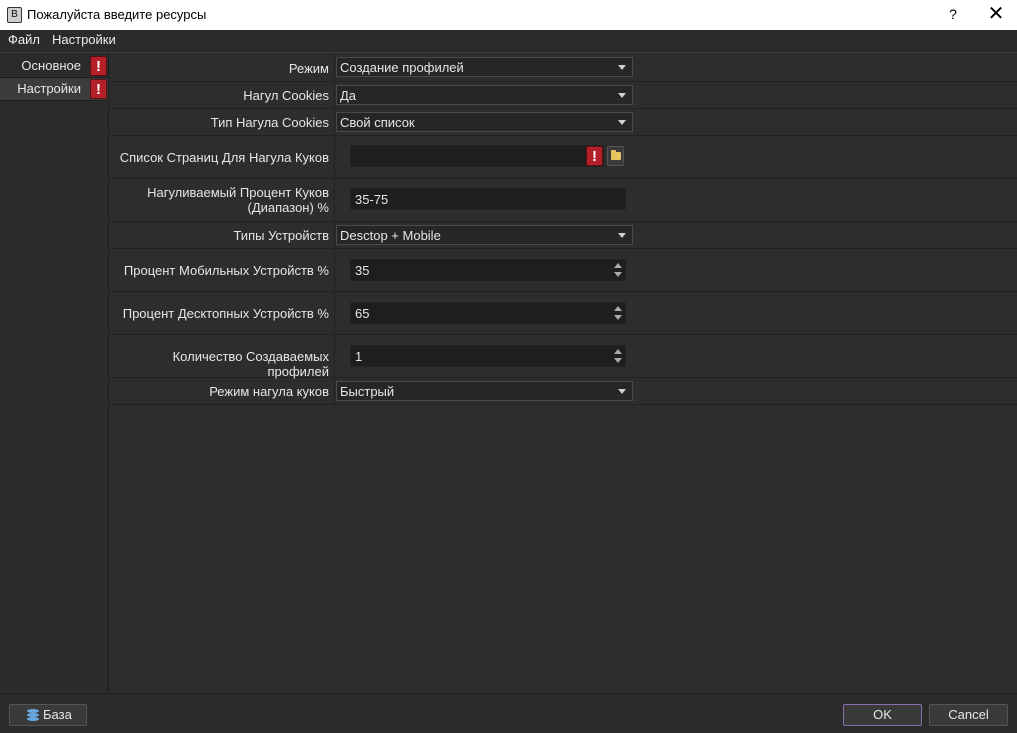 This screenshot has width=1017, height=733. Describe the element at coordinates (508, 713) in the screenshot. I see `bottom-bar: База OK Cancel` at that location.